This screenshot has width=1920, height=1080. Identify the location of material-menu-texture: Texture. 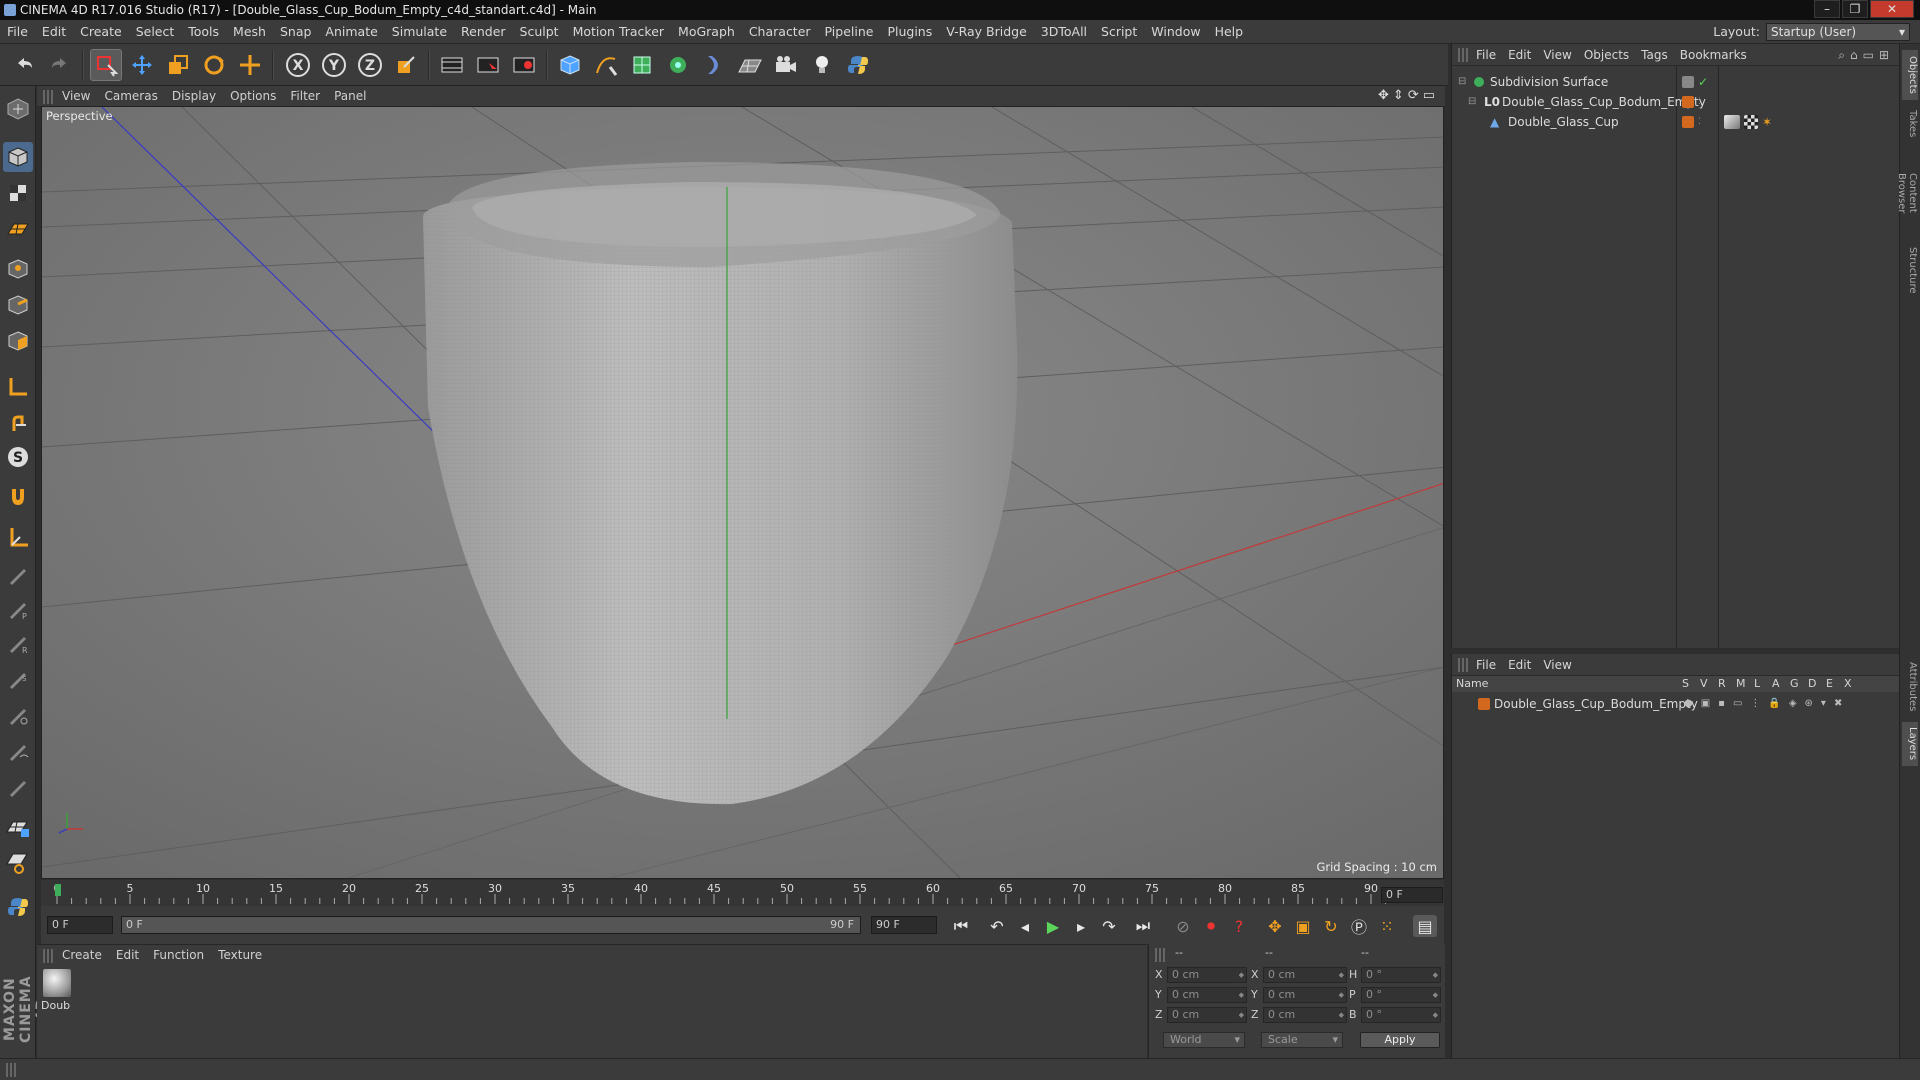
(240, 955).